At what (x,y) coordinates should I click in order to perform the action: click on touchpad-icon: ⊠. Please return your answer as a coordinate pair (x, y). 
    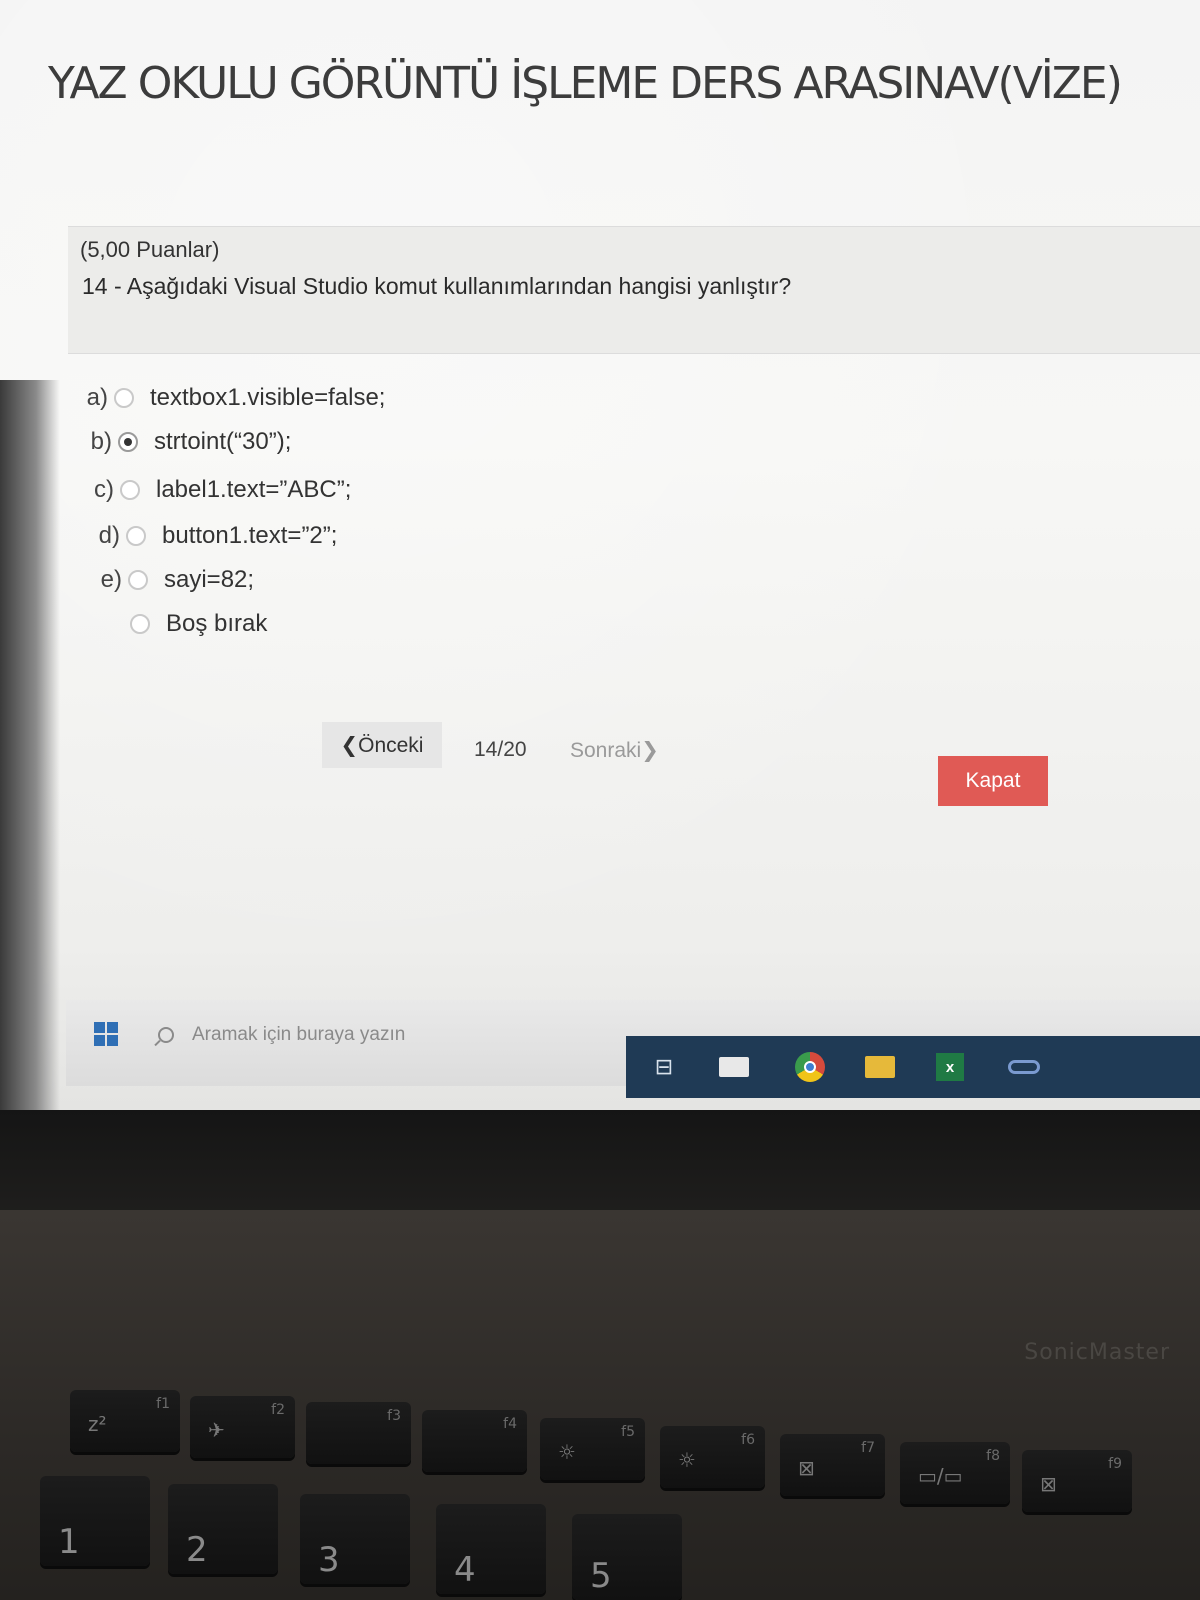
    Looking at the image, I should click on (1048, 1484).